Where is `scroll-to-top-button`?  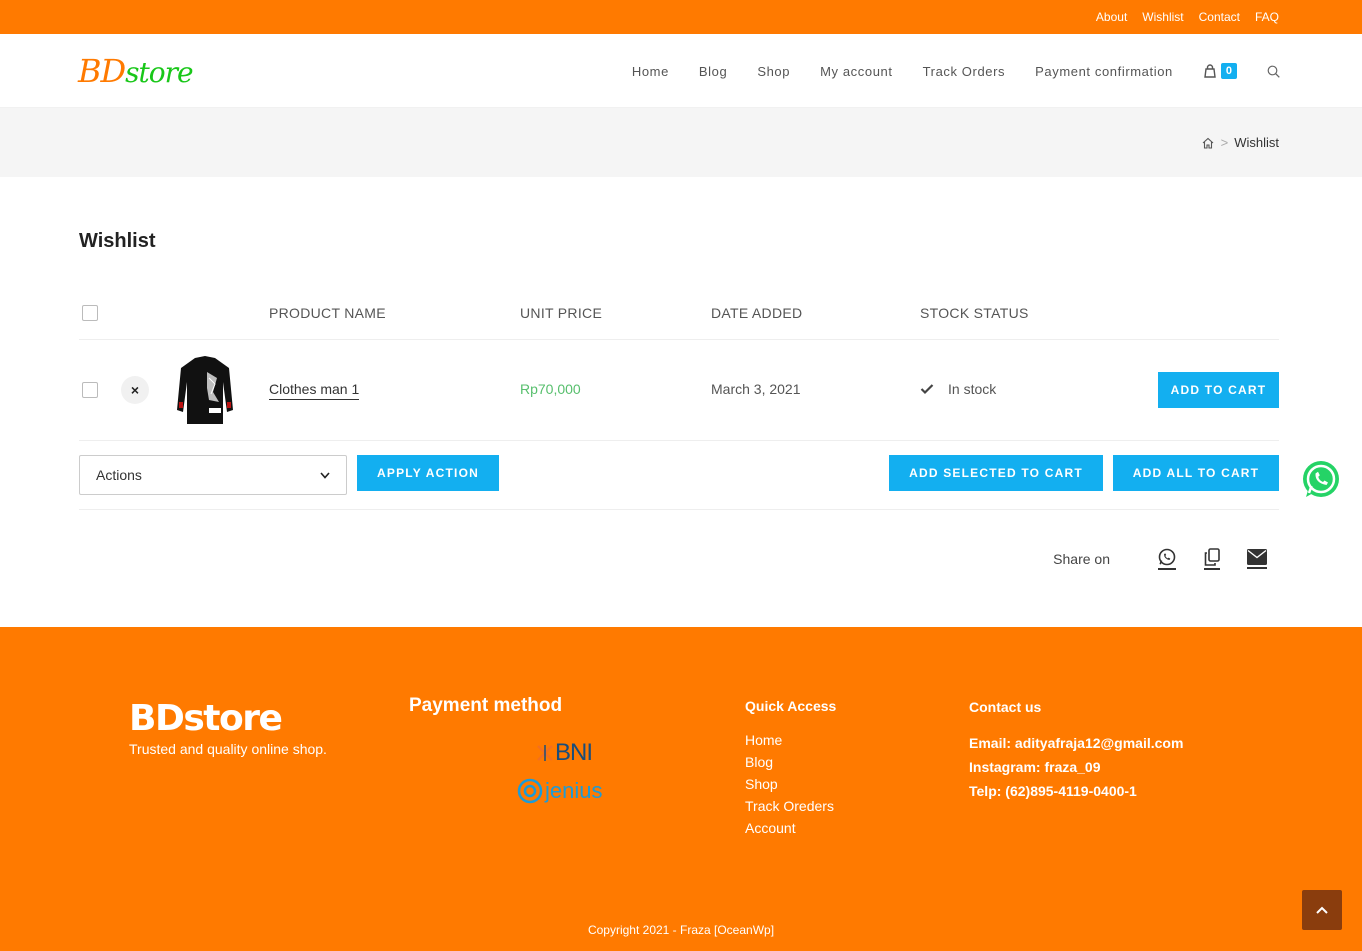 scroll-to-top-button is located at coordinates (1322, 910).